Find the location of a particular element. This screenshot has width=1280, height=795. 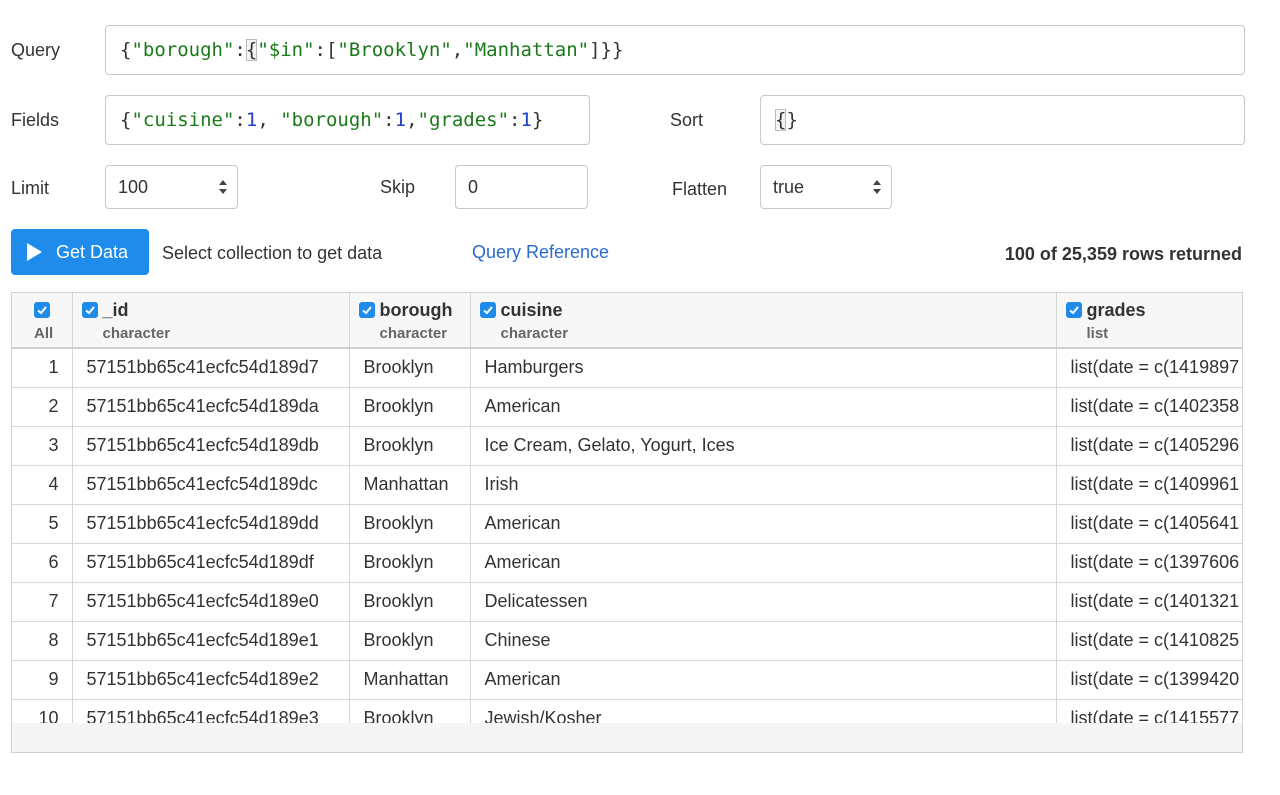

flatten-label: Flatten is located at coordinates (700, 189).